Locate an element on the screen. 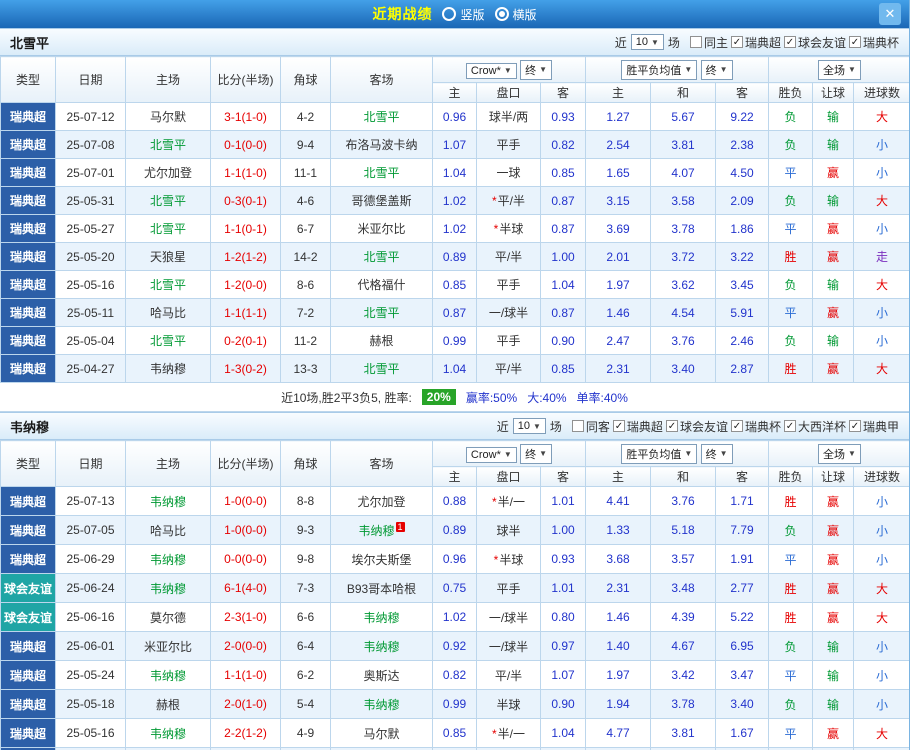  checkbox-label: 大西洋杯 is located at coordinates (821, 426).